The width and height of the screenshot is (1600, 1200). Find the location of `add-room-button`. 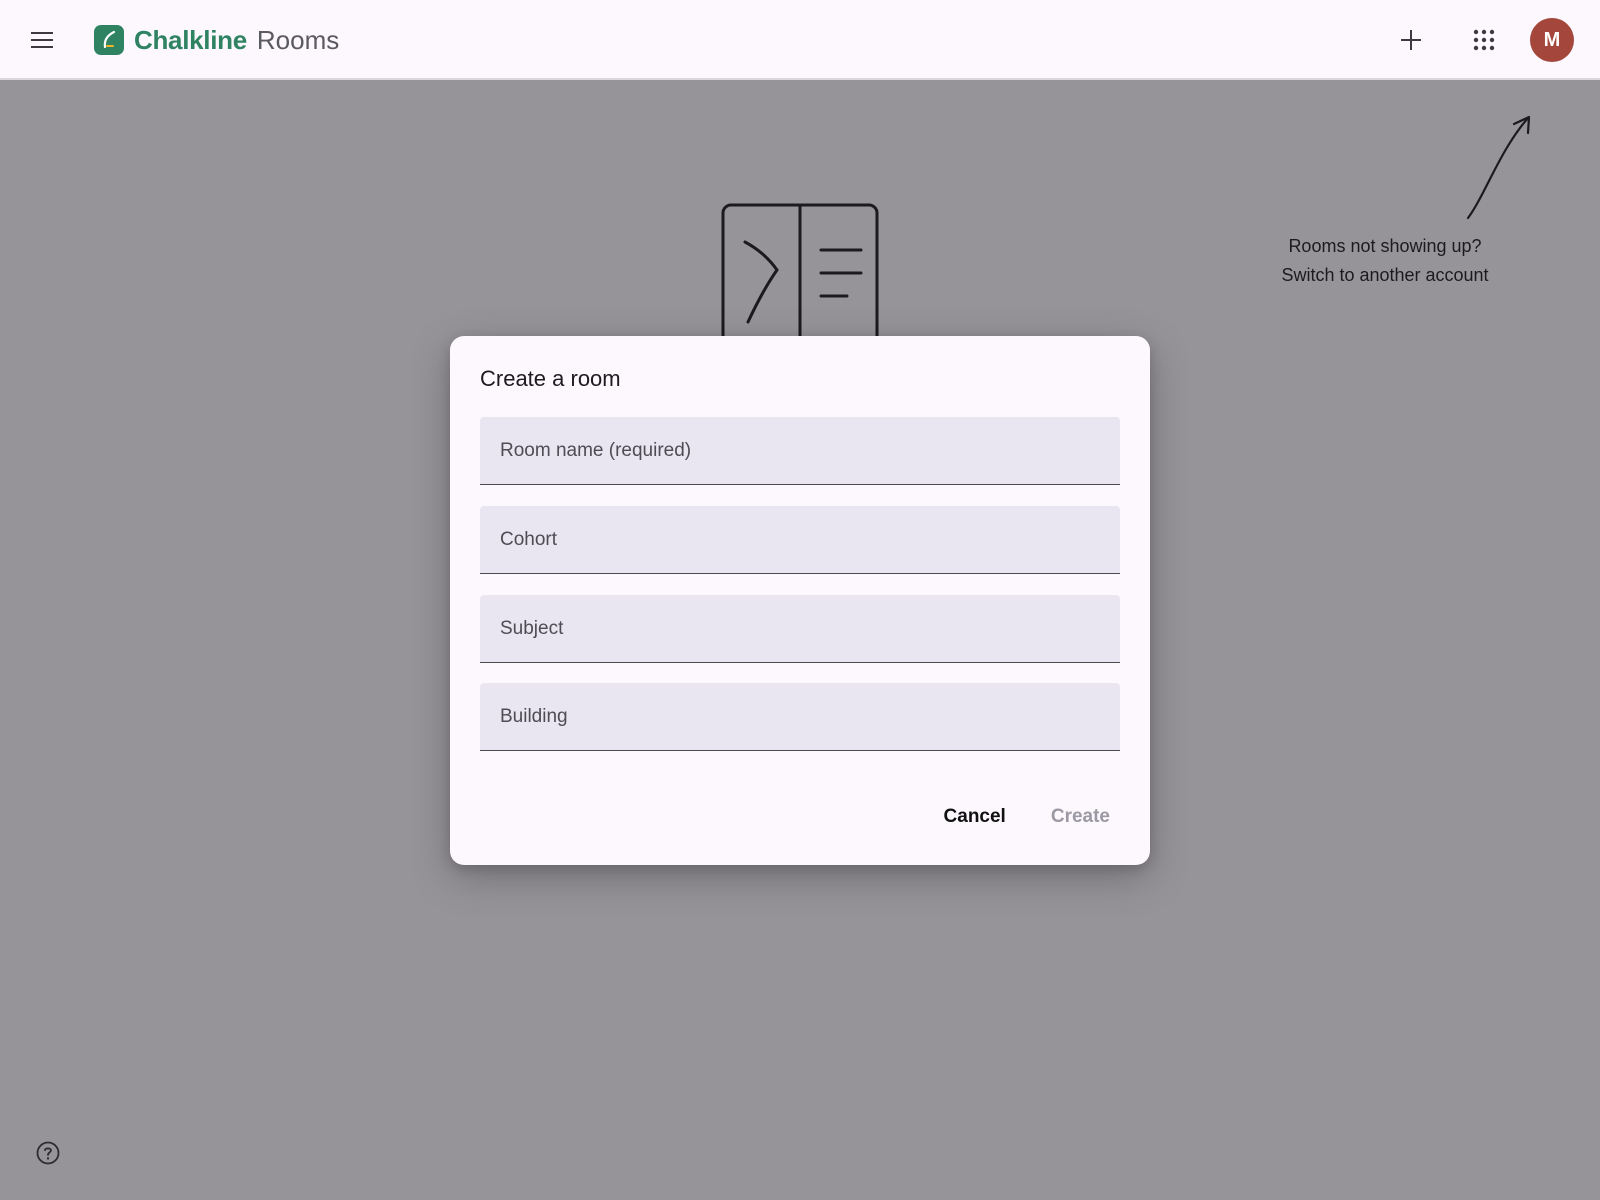

add-room-button is located at coordinates (1411, 40).